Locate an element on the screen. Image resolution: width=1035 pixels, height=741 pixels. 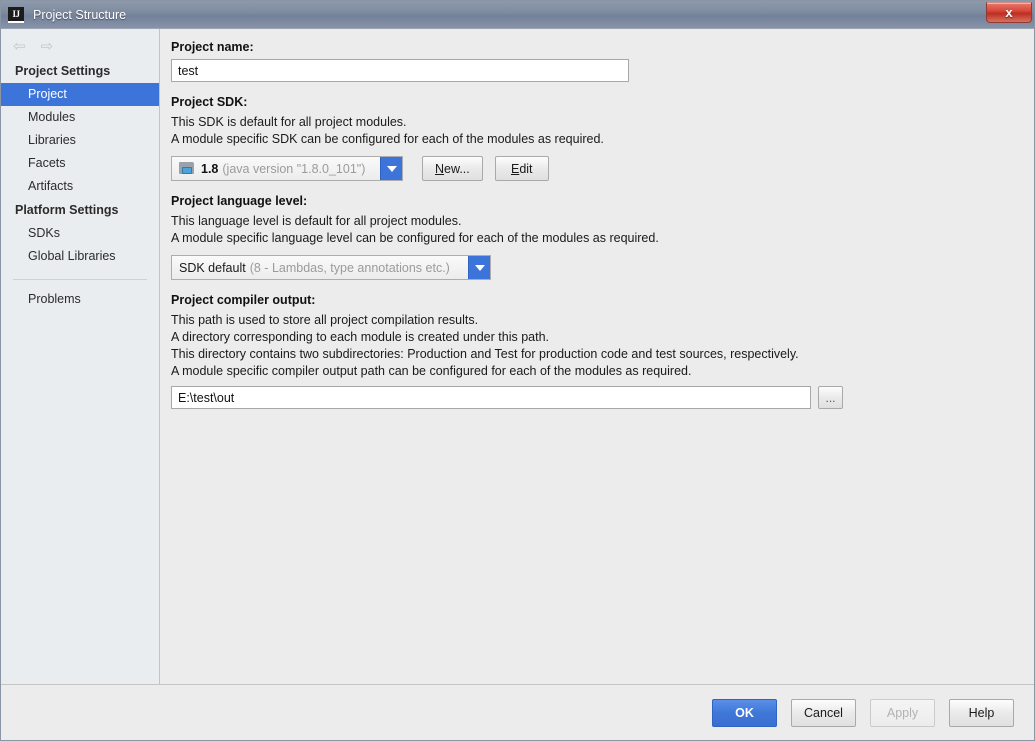
sidebar-item-modules: Modules is located at coordinates (80, 117).